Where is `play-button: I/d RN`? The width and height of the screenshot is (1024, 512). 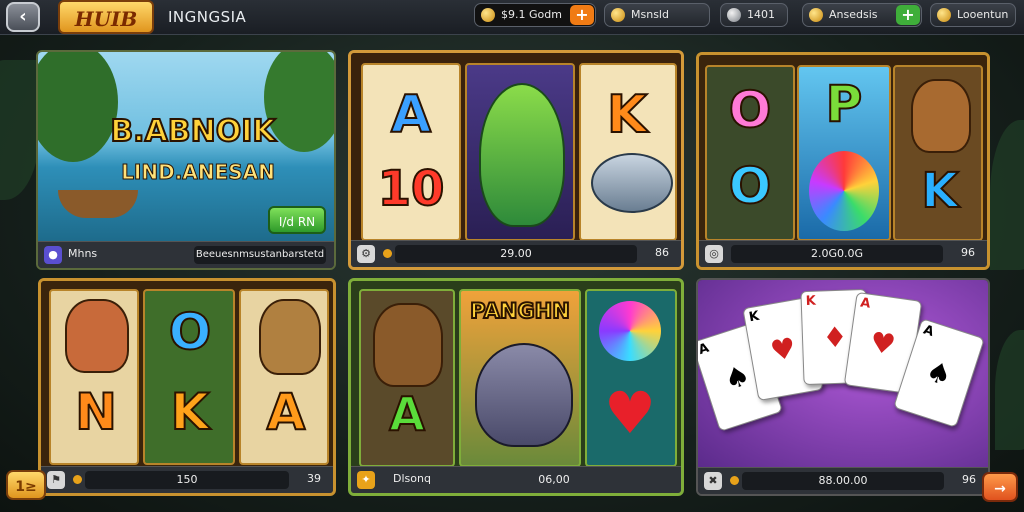 play-button: I/d RN is located at coordinates (297, 220).